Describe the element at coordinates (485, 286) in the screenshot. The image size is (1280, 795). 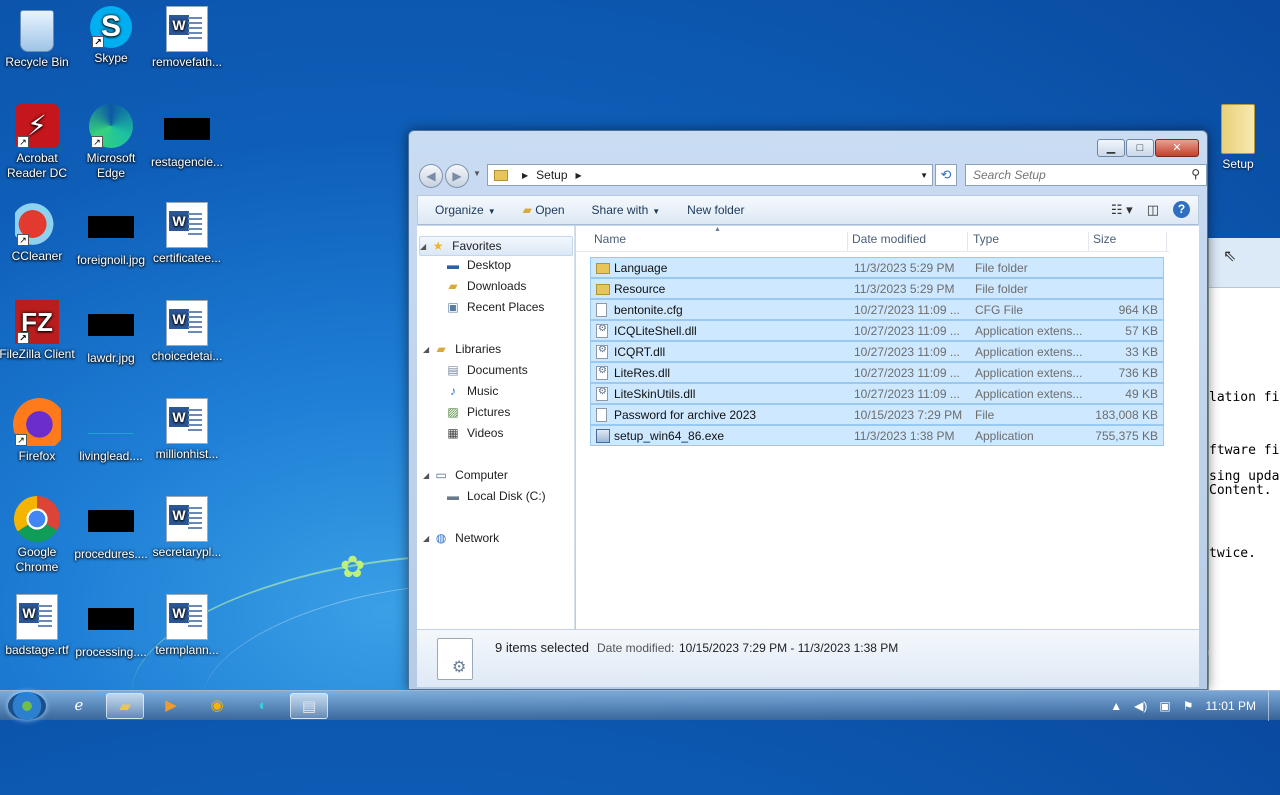
I see `nav-downloads: ▰ Downloads` at that location.